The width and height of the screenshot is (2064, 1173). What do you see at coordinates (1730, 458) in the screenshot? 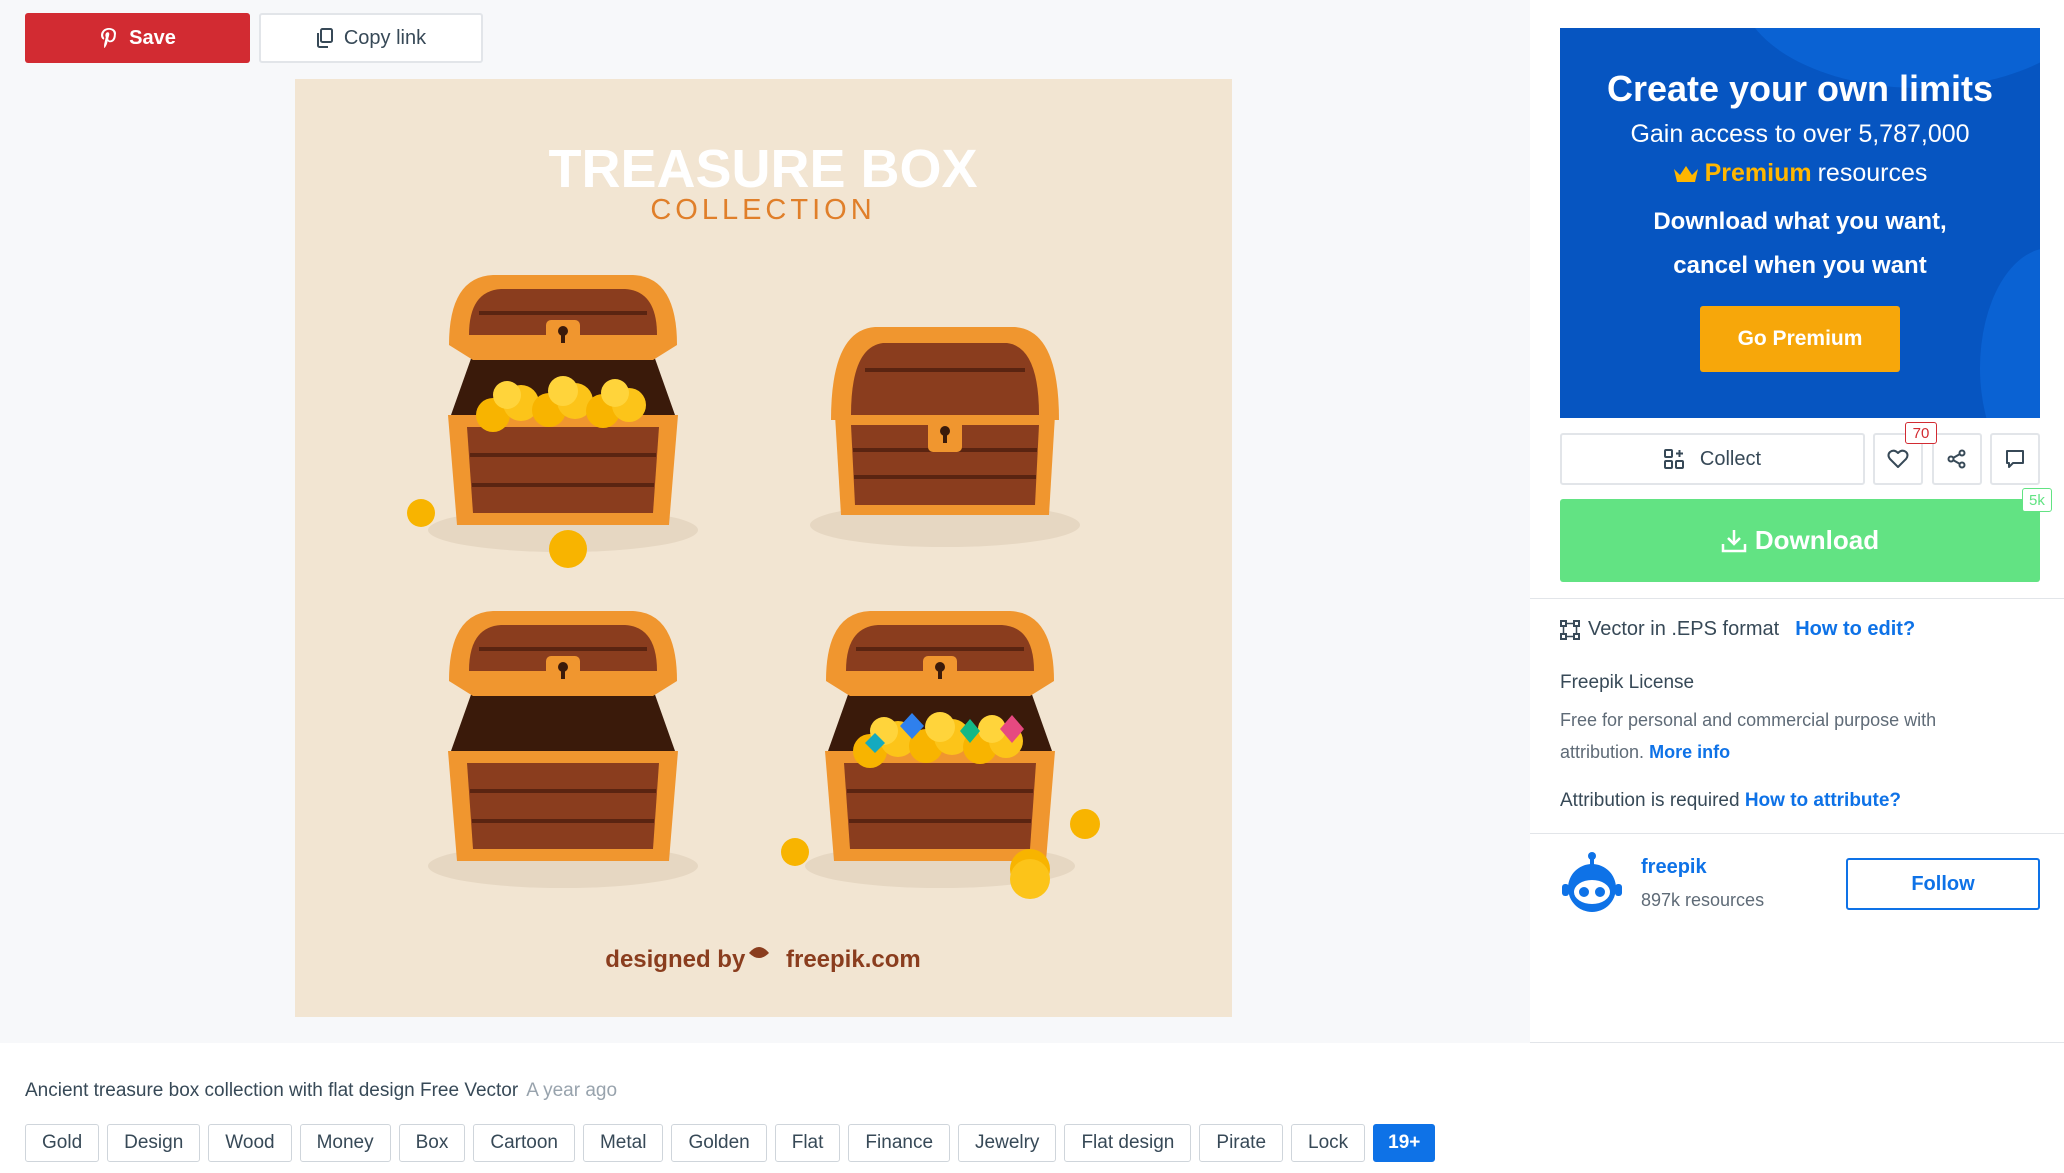
I see `collect-label: Collect` at bounding box center [1730, 458].